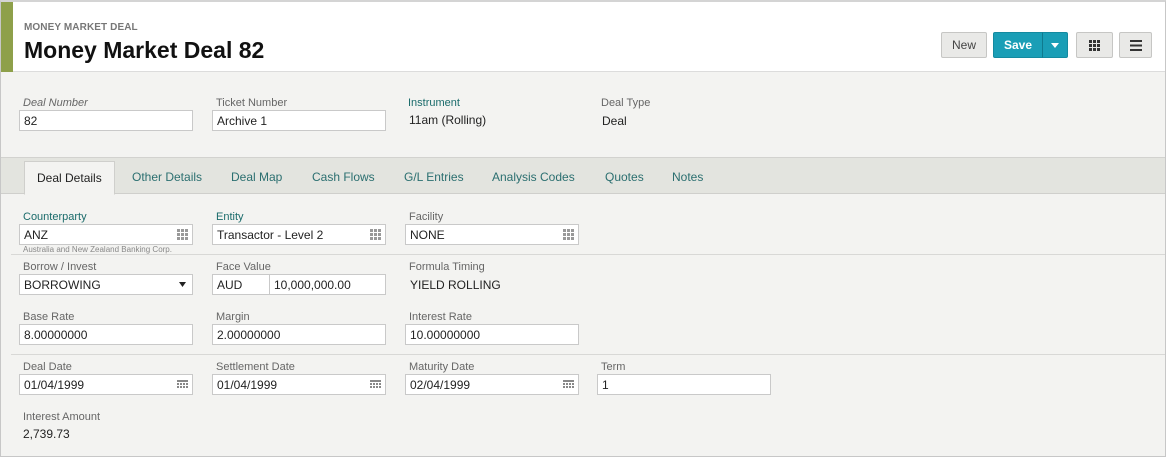  I want to click on counterparty-label: Counterparty, so click(55, 217).